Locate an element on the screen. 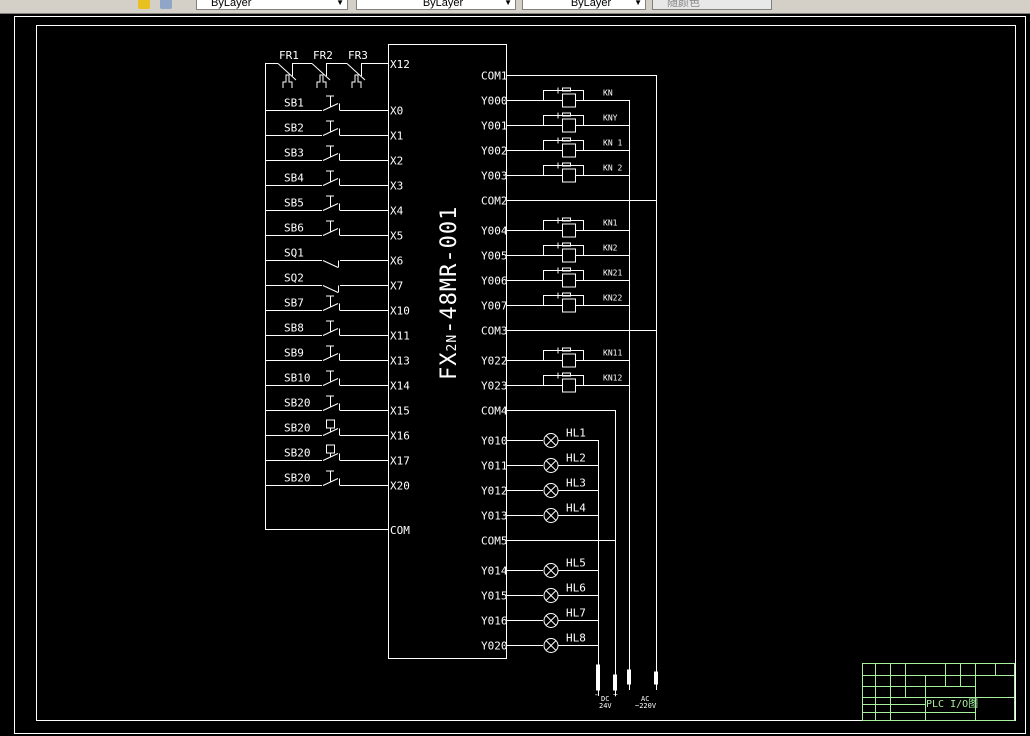 This screenshot has width=1030, height=736. input-row: SB3 X2 is located at coordinates (334, 156).